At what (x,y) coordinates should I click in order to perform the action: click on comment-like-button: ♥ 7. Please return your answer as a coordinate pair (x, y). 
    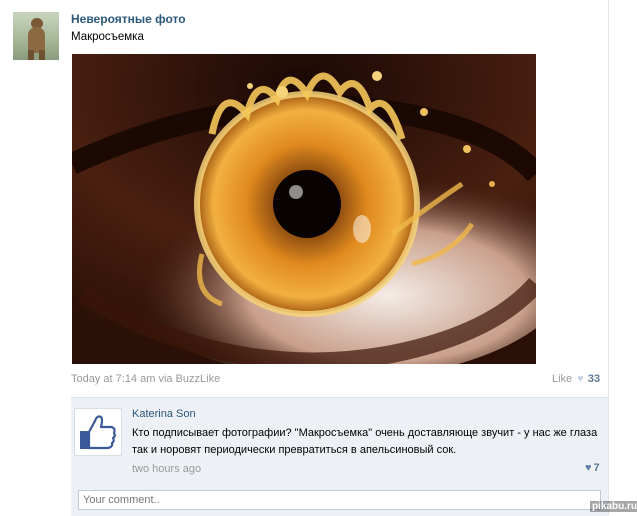
    Looking at the image, I should click on (592, 468).